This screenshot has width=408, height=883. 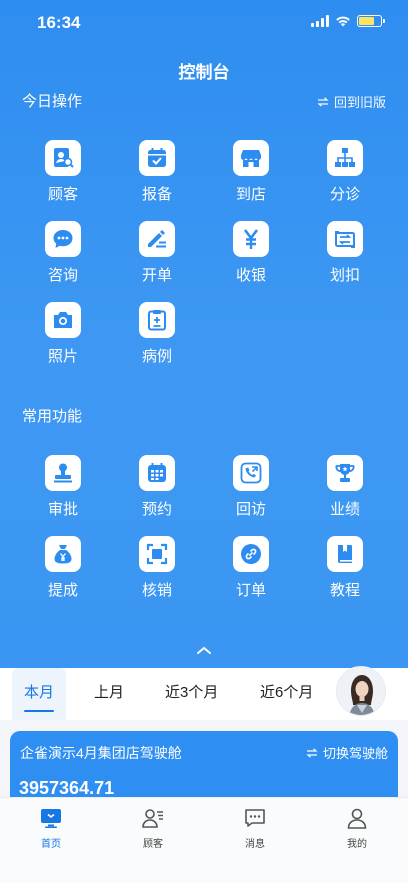 I want to click on op-triage: 分诊, so click(x=345, y=172).